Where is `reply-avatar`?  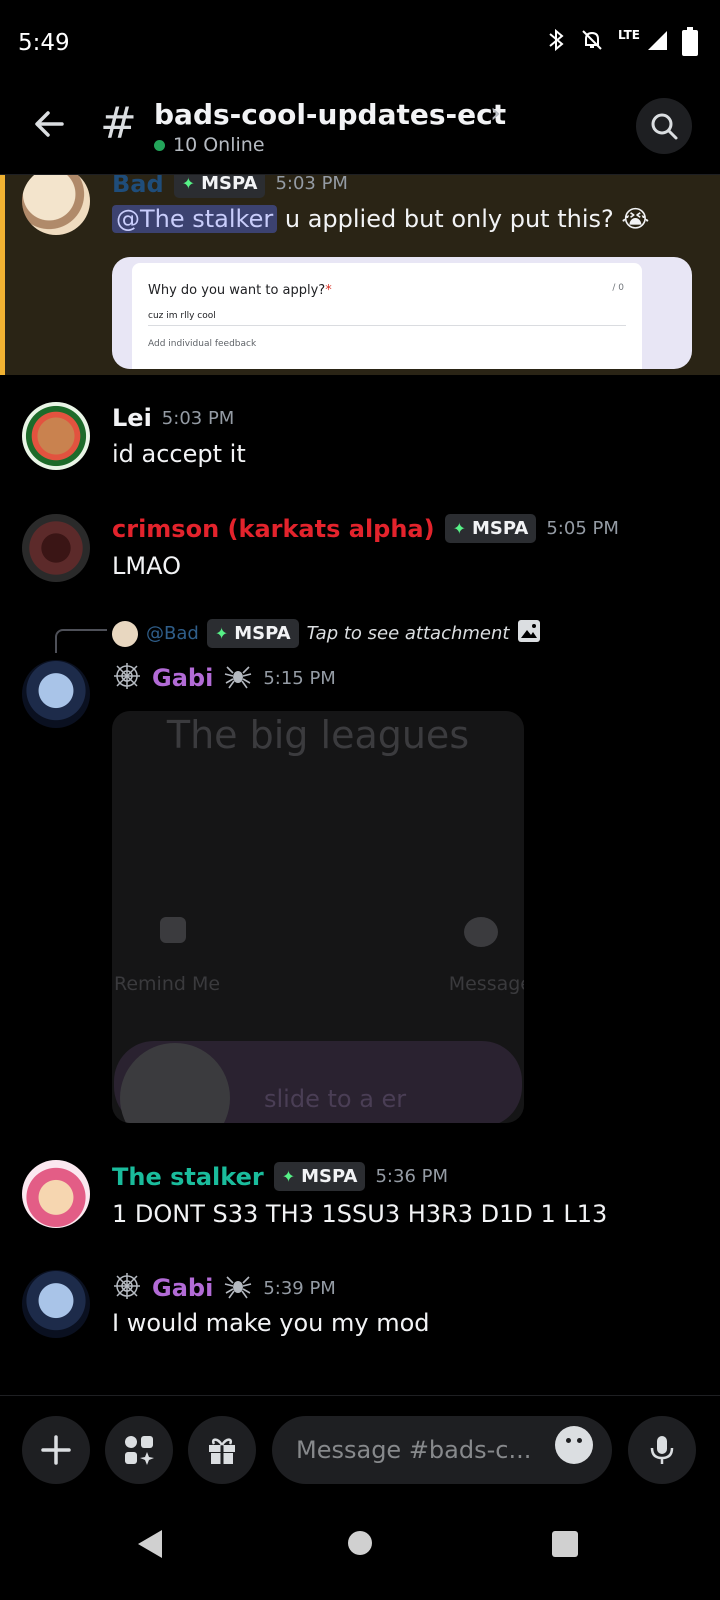
reply-avatar is located at coordinates (125, 633).